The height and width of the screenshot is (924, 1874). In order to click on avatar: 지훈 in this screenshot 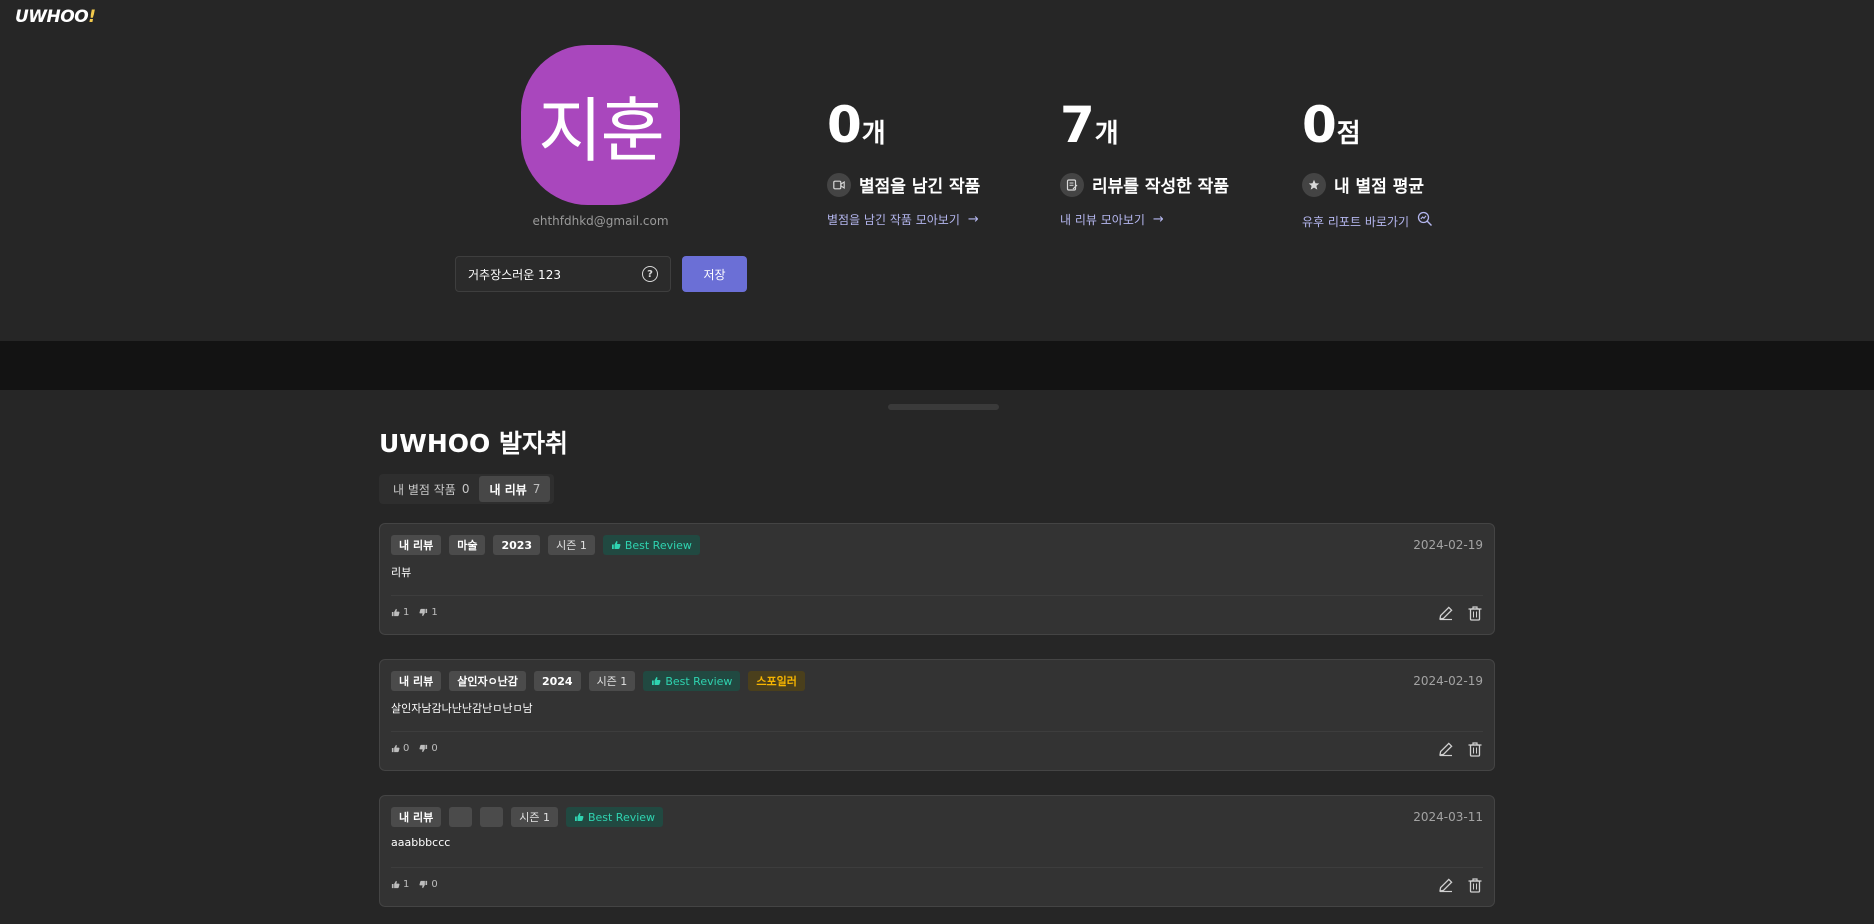, I will do `click(600, 125)`.